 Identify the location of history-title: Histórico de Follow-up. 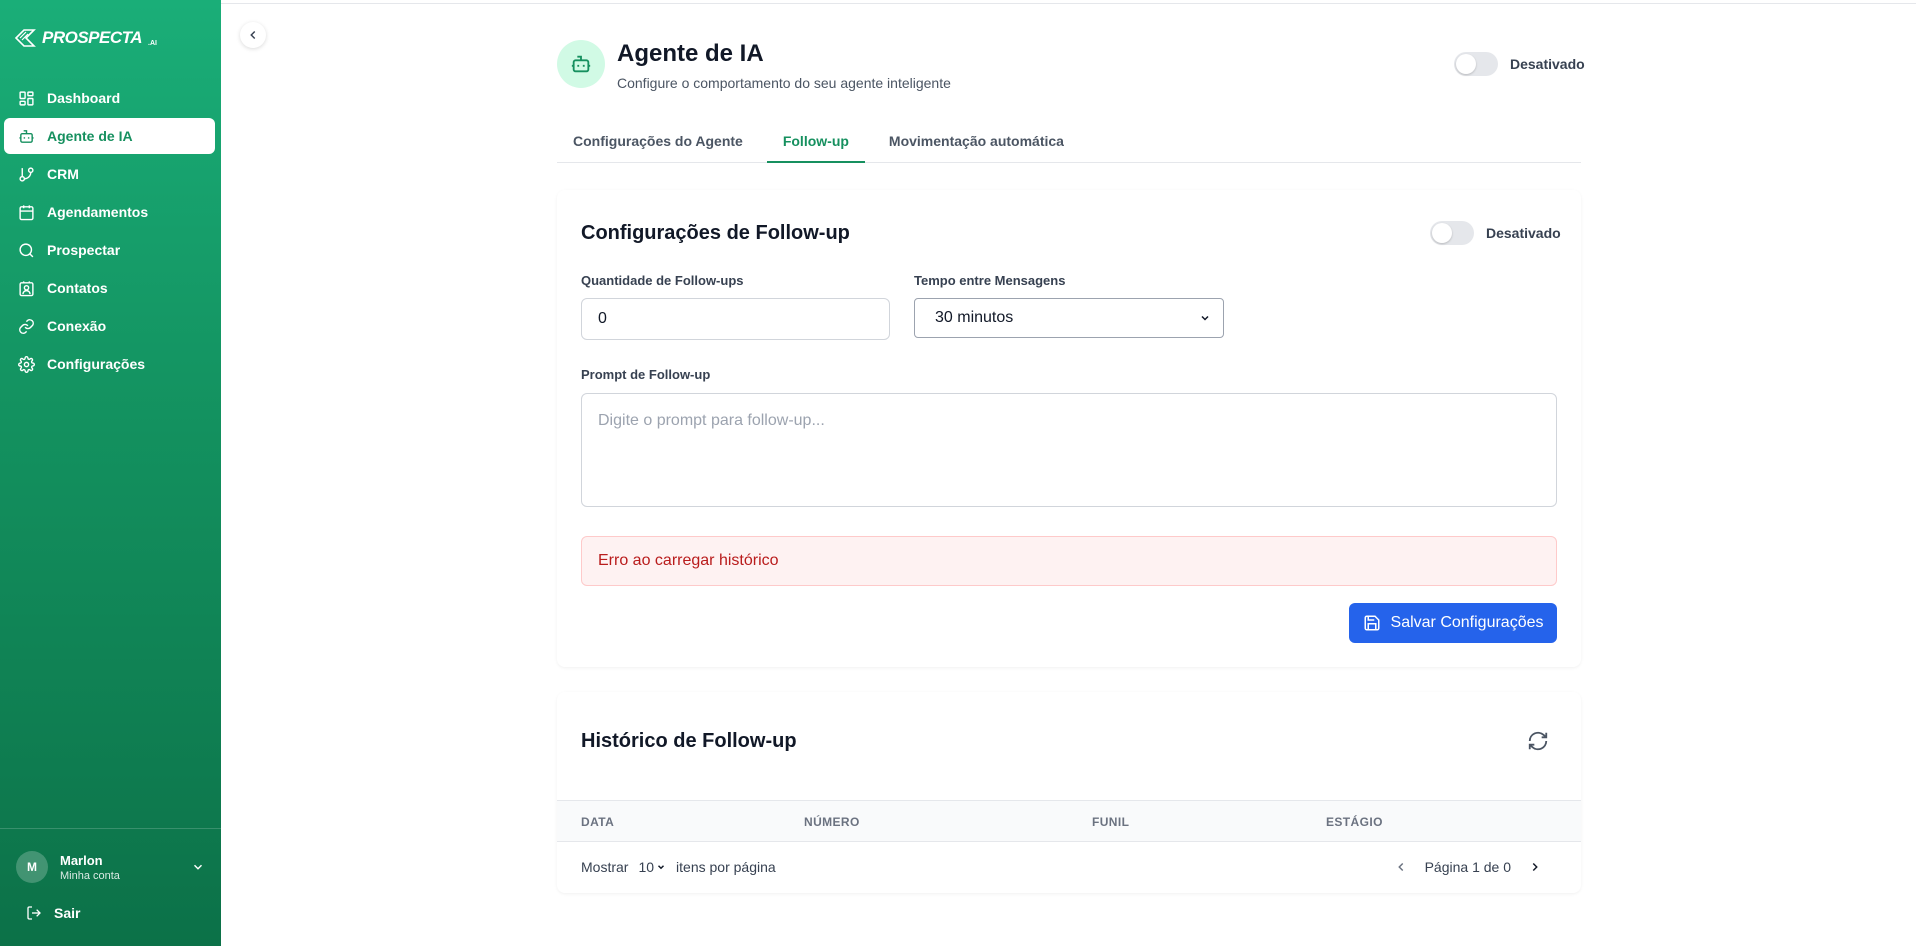
(689, 741).